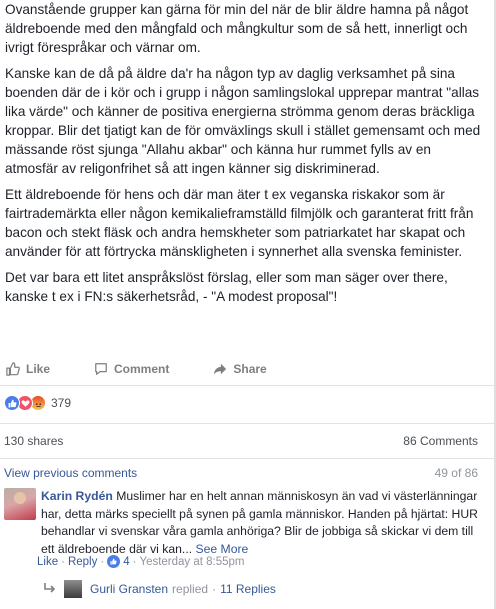 This screenshot has height=609, width=496. I want to click on post-action-bar: Like Comment Share, so click(248, 369).